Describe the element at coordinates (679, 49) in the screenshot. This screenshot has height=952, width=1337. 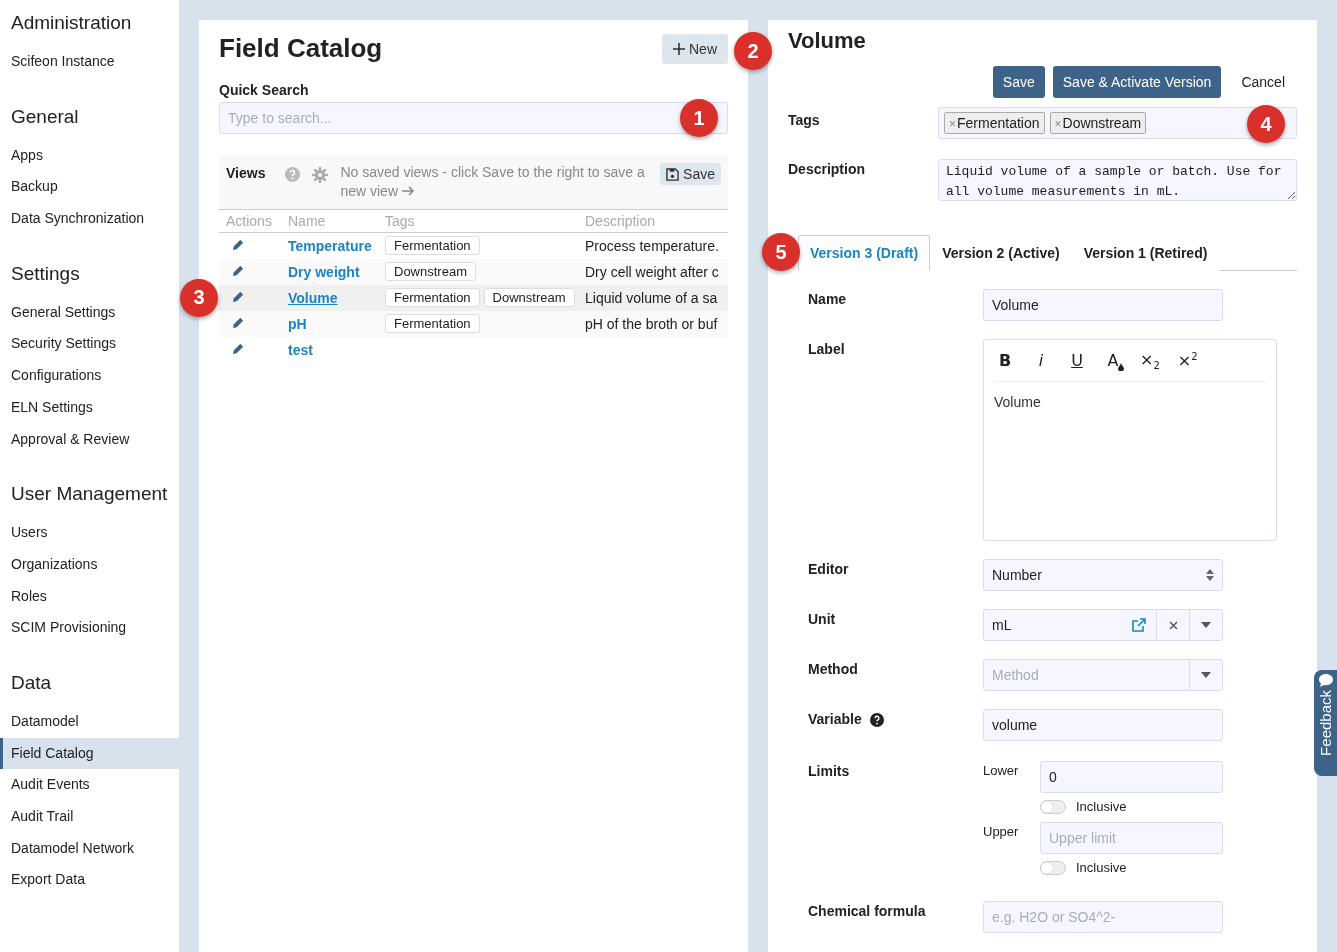
I see `plus-icon` at that location.